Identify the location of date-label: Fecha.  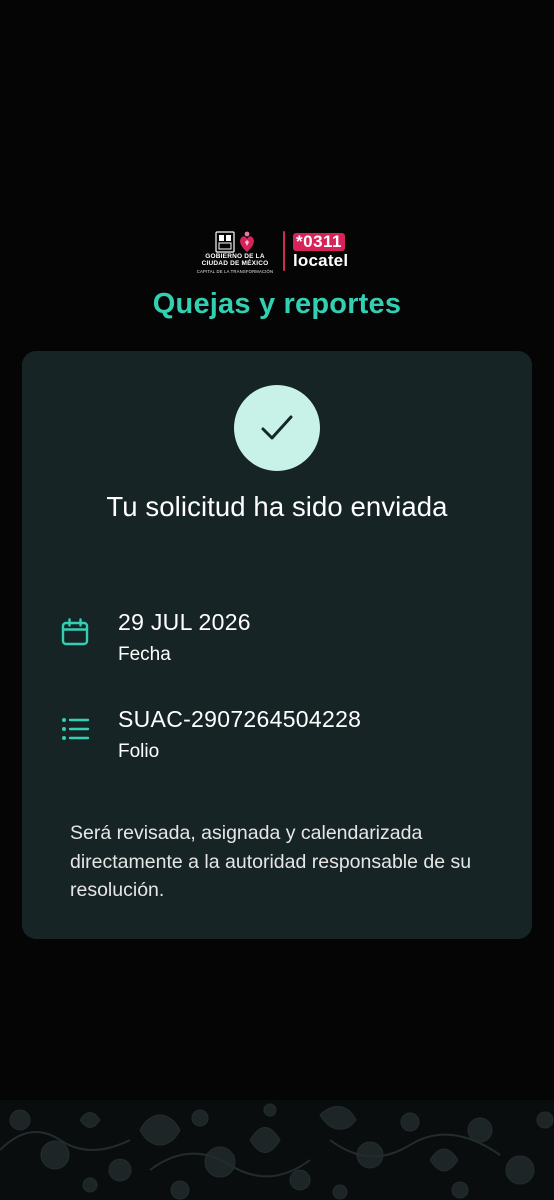
(144, 654).